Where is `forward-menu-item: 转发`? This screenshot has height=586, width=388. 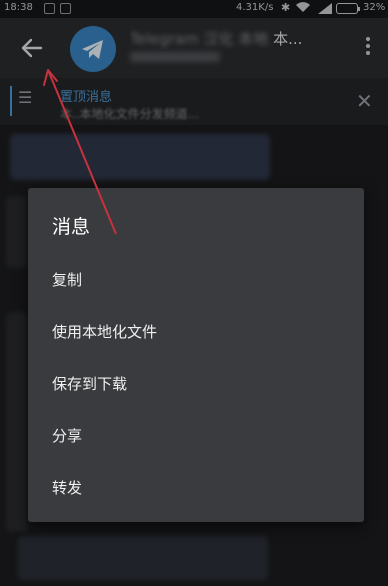 forward-menu-item: 转发 is located at coordinates (196, 488).